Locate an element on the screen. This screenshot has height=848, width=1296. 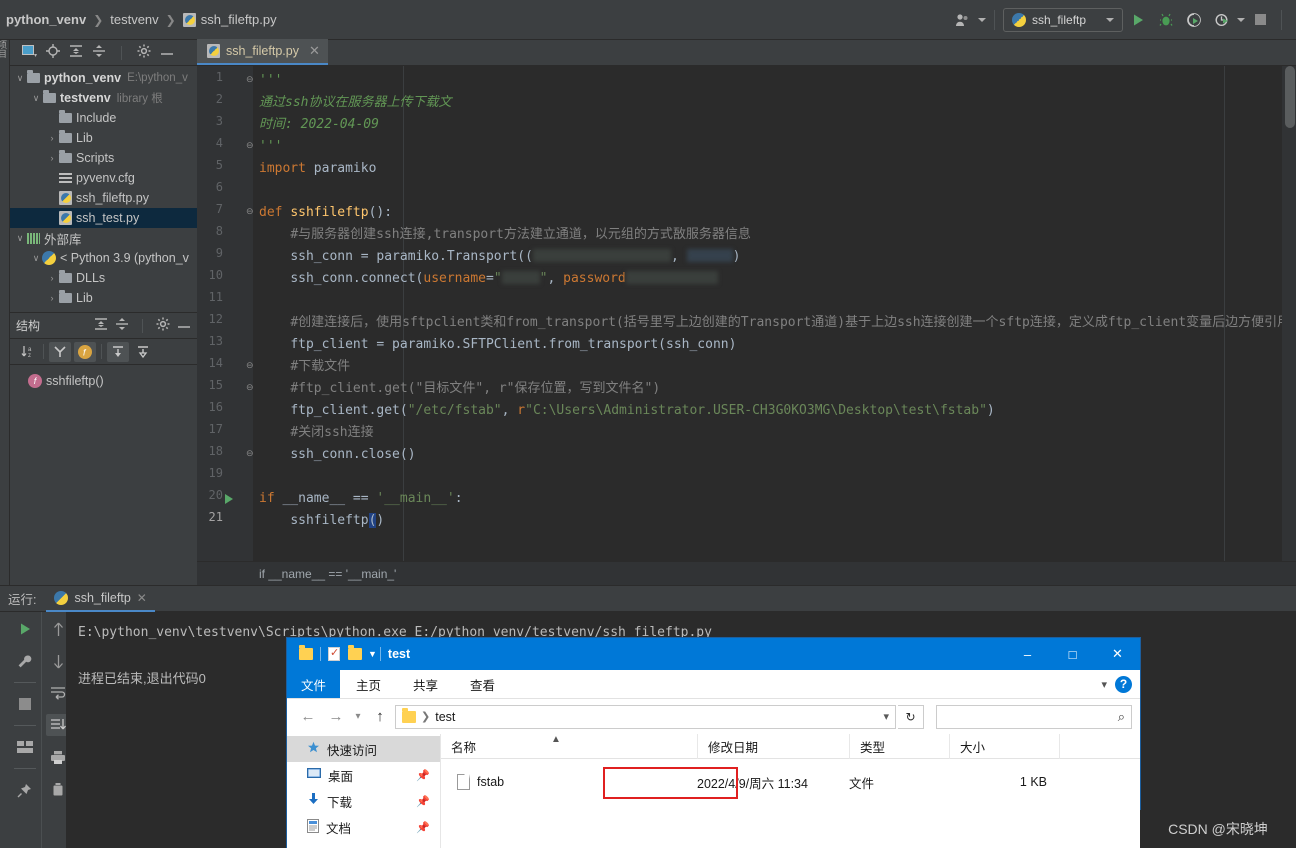
explorer-nav-pane: 快速访问 桌面 📌 下载 📌 文档 📌 is located at coordinates (364, 791).